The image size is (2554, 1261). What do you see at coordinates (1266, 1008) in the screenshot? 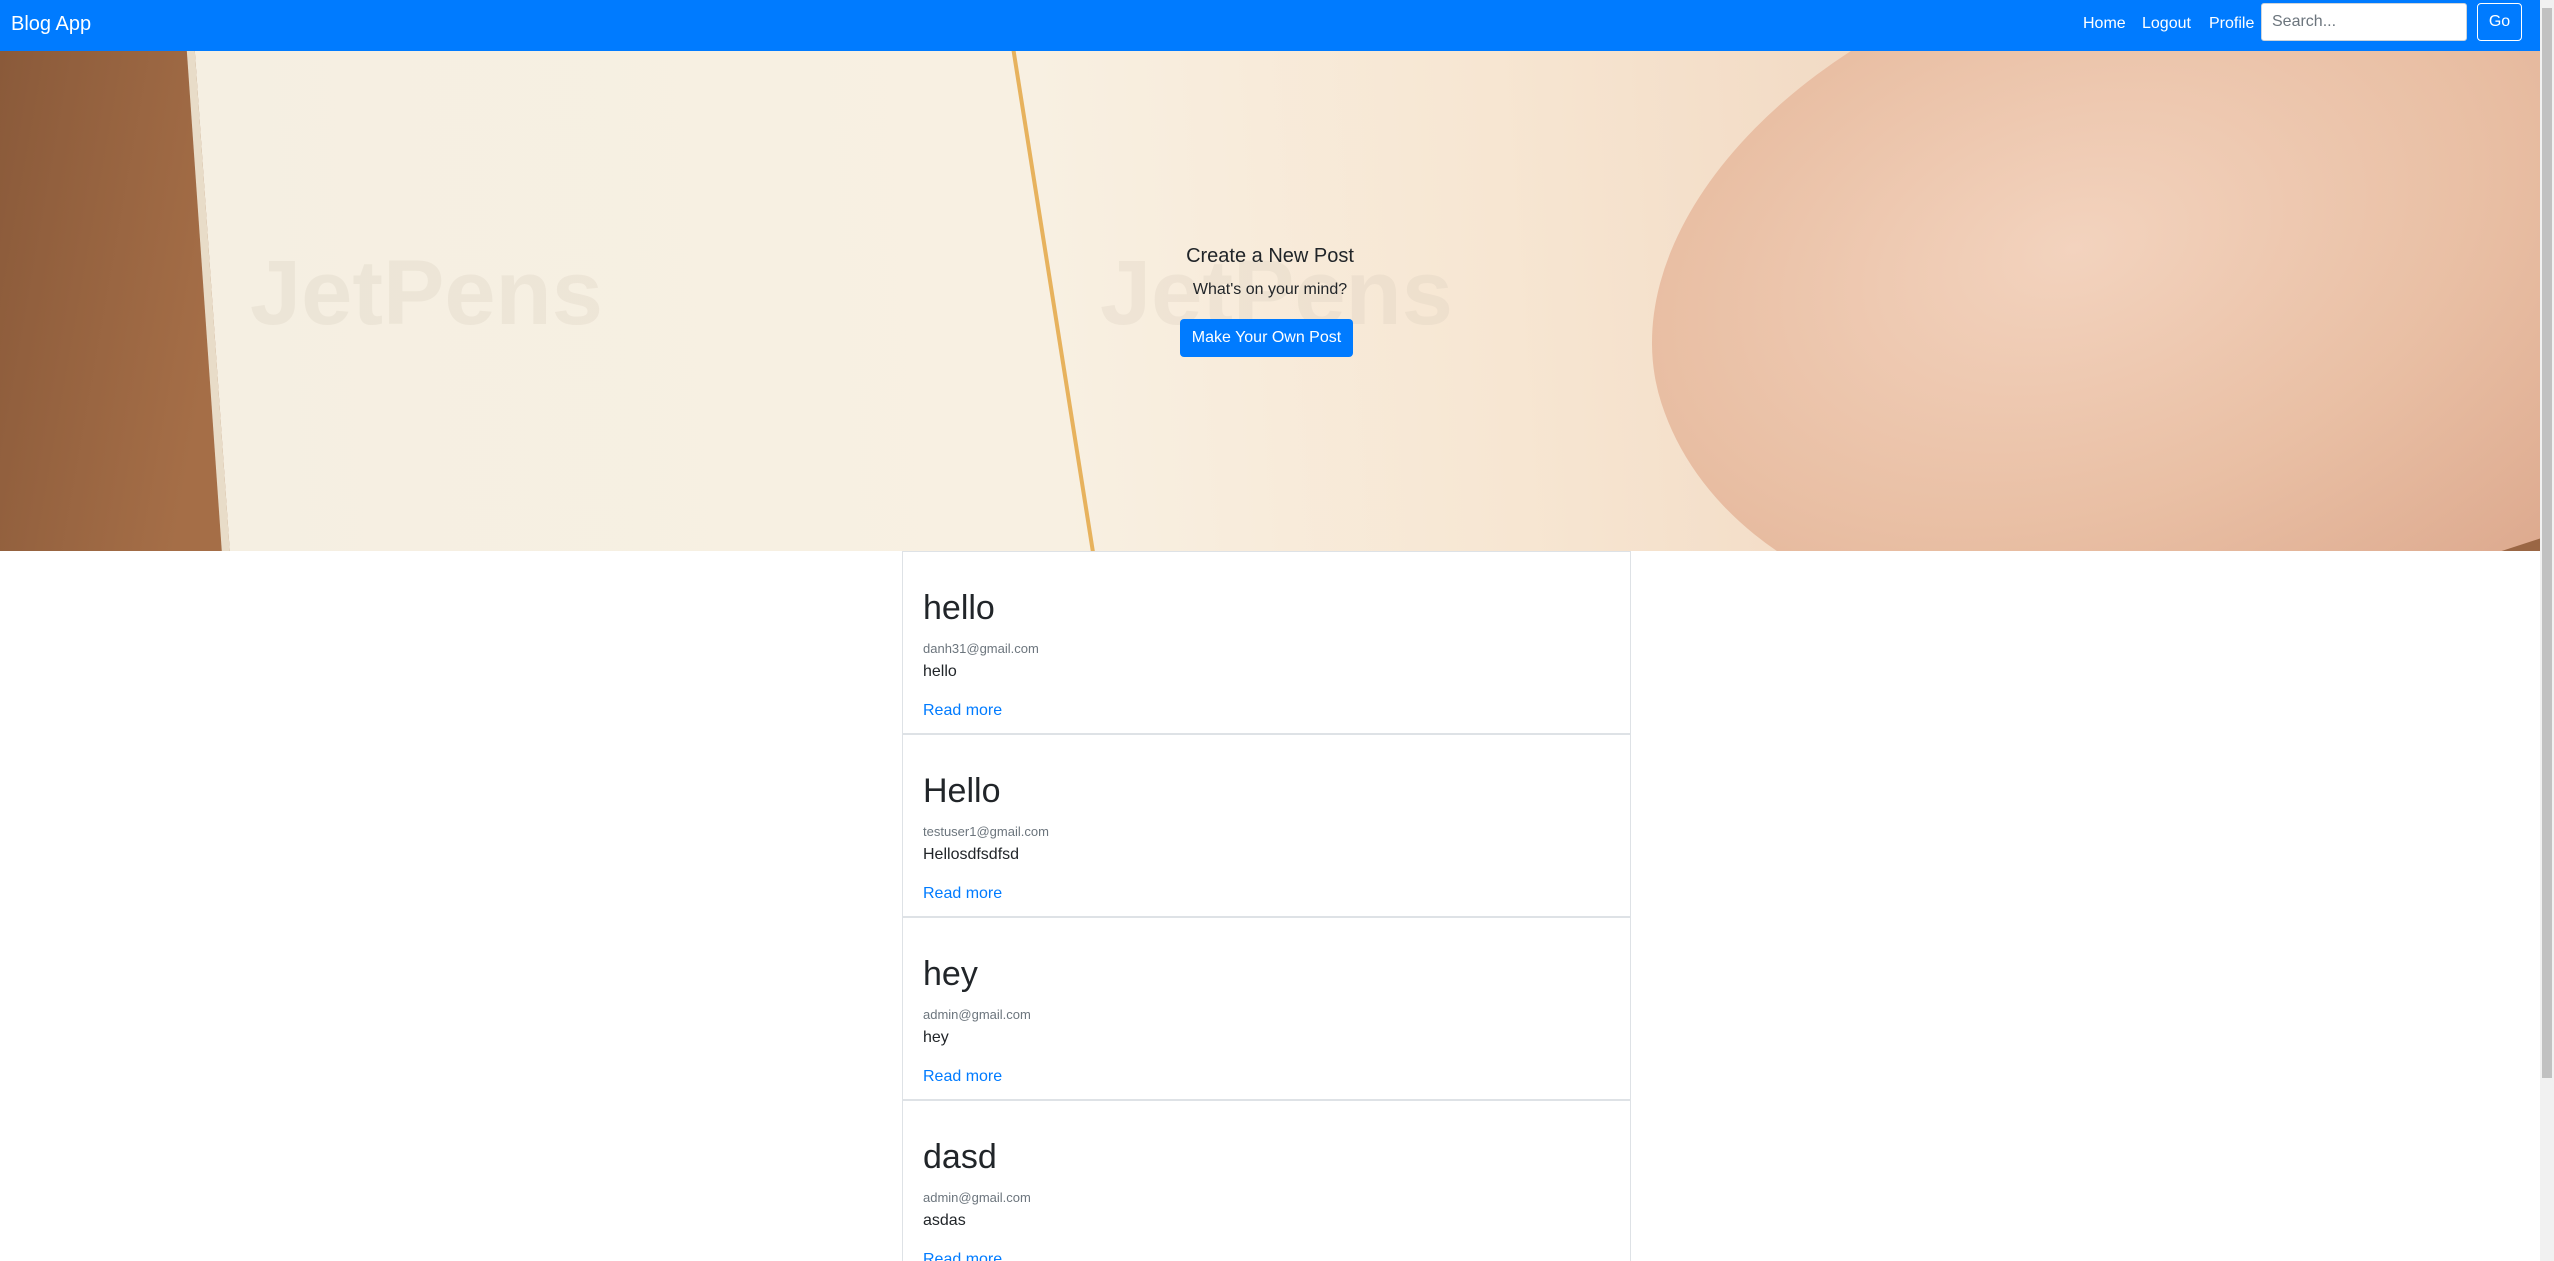
I see `post-card: hey admin@gmail.com hey Read more` at bounding box center [1266, 1008].